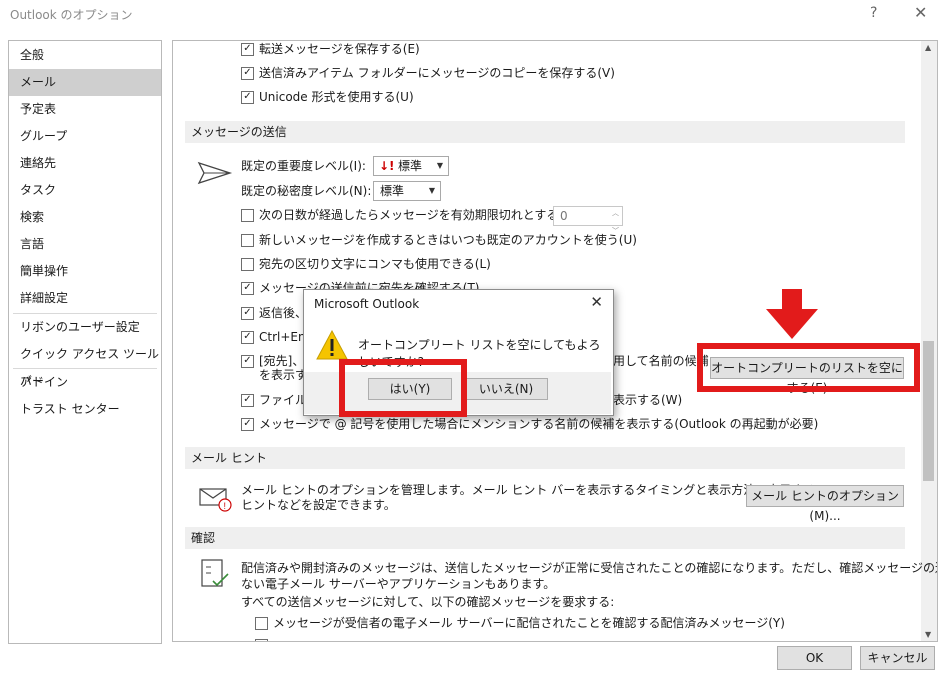  I want to click on expire-days-value: 0, so click(564, 216).